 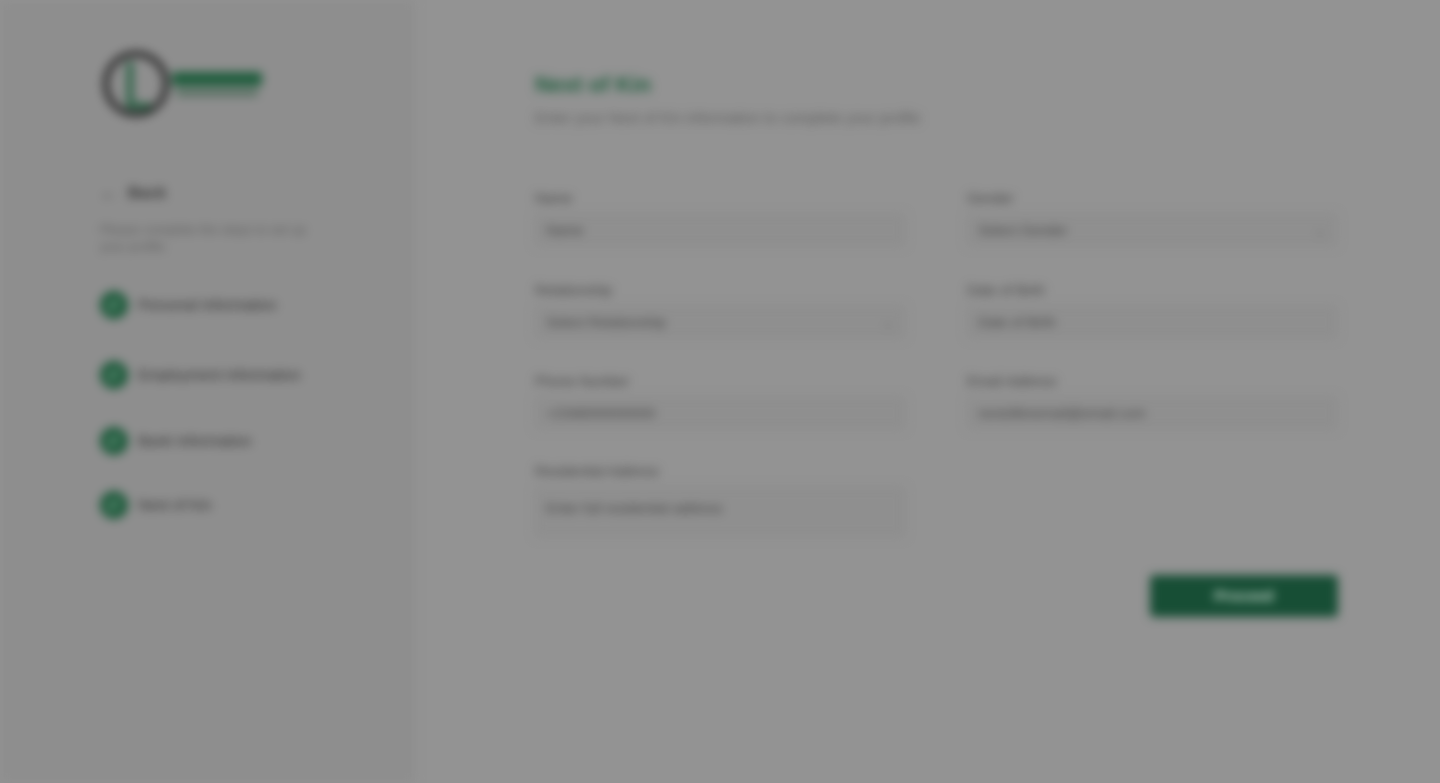 What do you see at coordinates (1152, 230) in the screenshot?
I see `gender-select: Select Gender ⌄` at bounding box center [1152, 230].